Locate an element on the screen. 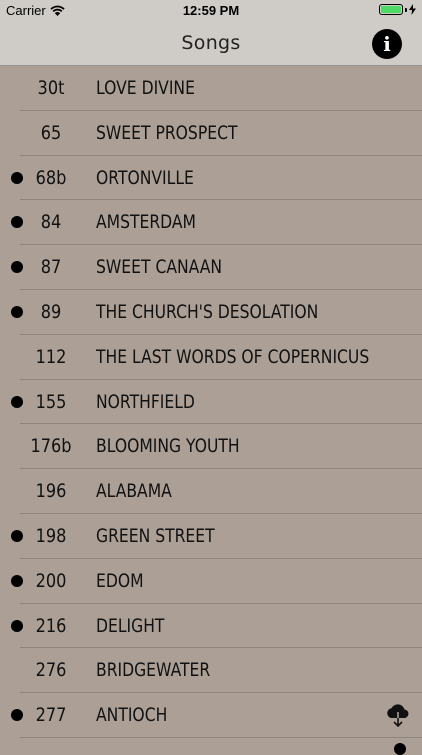  song-name: SWEET PROSPECT is located at coordinates (167, 132).